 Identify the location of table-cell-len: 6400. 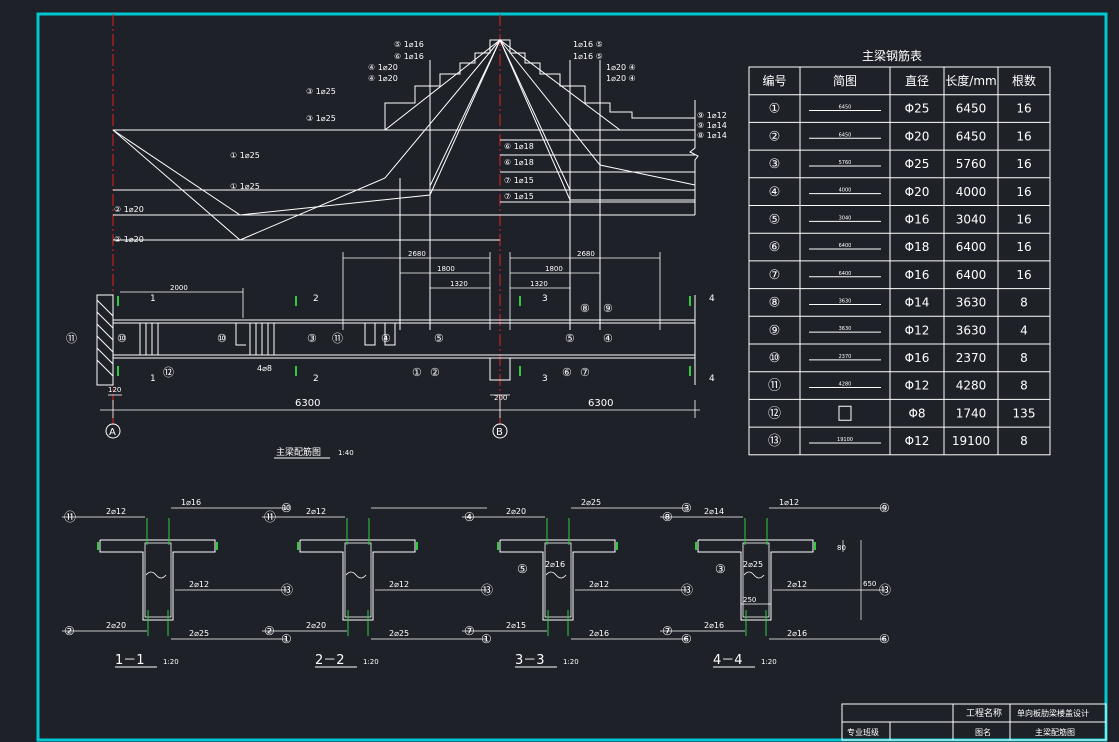
(971, 247).